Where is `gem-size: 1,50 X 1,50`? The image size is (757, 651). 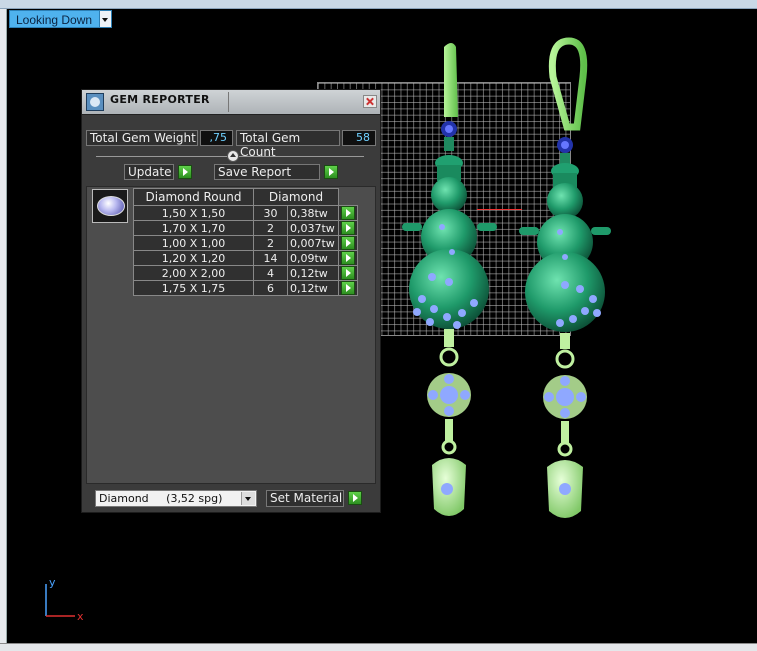 gem-size: 1,50 X 1,50 is located at coordinates (193, 213).